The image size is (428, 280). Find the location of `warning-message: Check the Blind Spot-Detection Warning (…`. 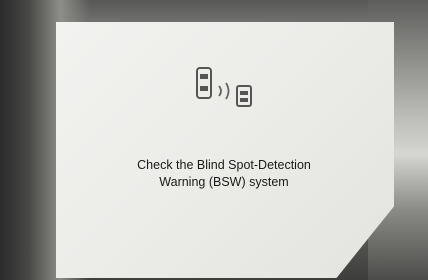

warning-message: Check the Blind Spot-Detection Warning (… is located at coordinates (224, 174).